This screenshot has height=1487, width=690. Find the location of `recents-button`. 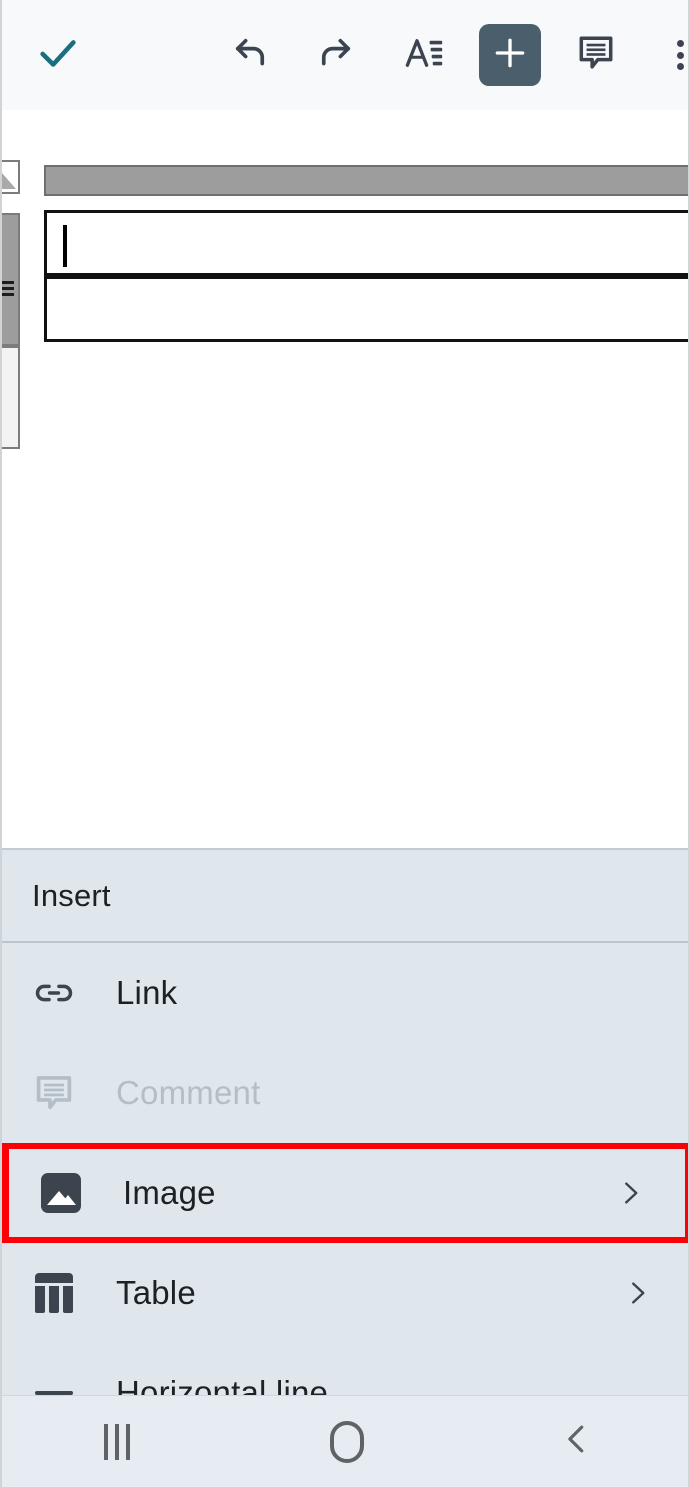

recents-button is located at coordinates (117, 1441).